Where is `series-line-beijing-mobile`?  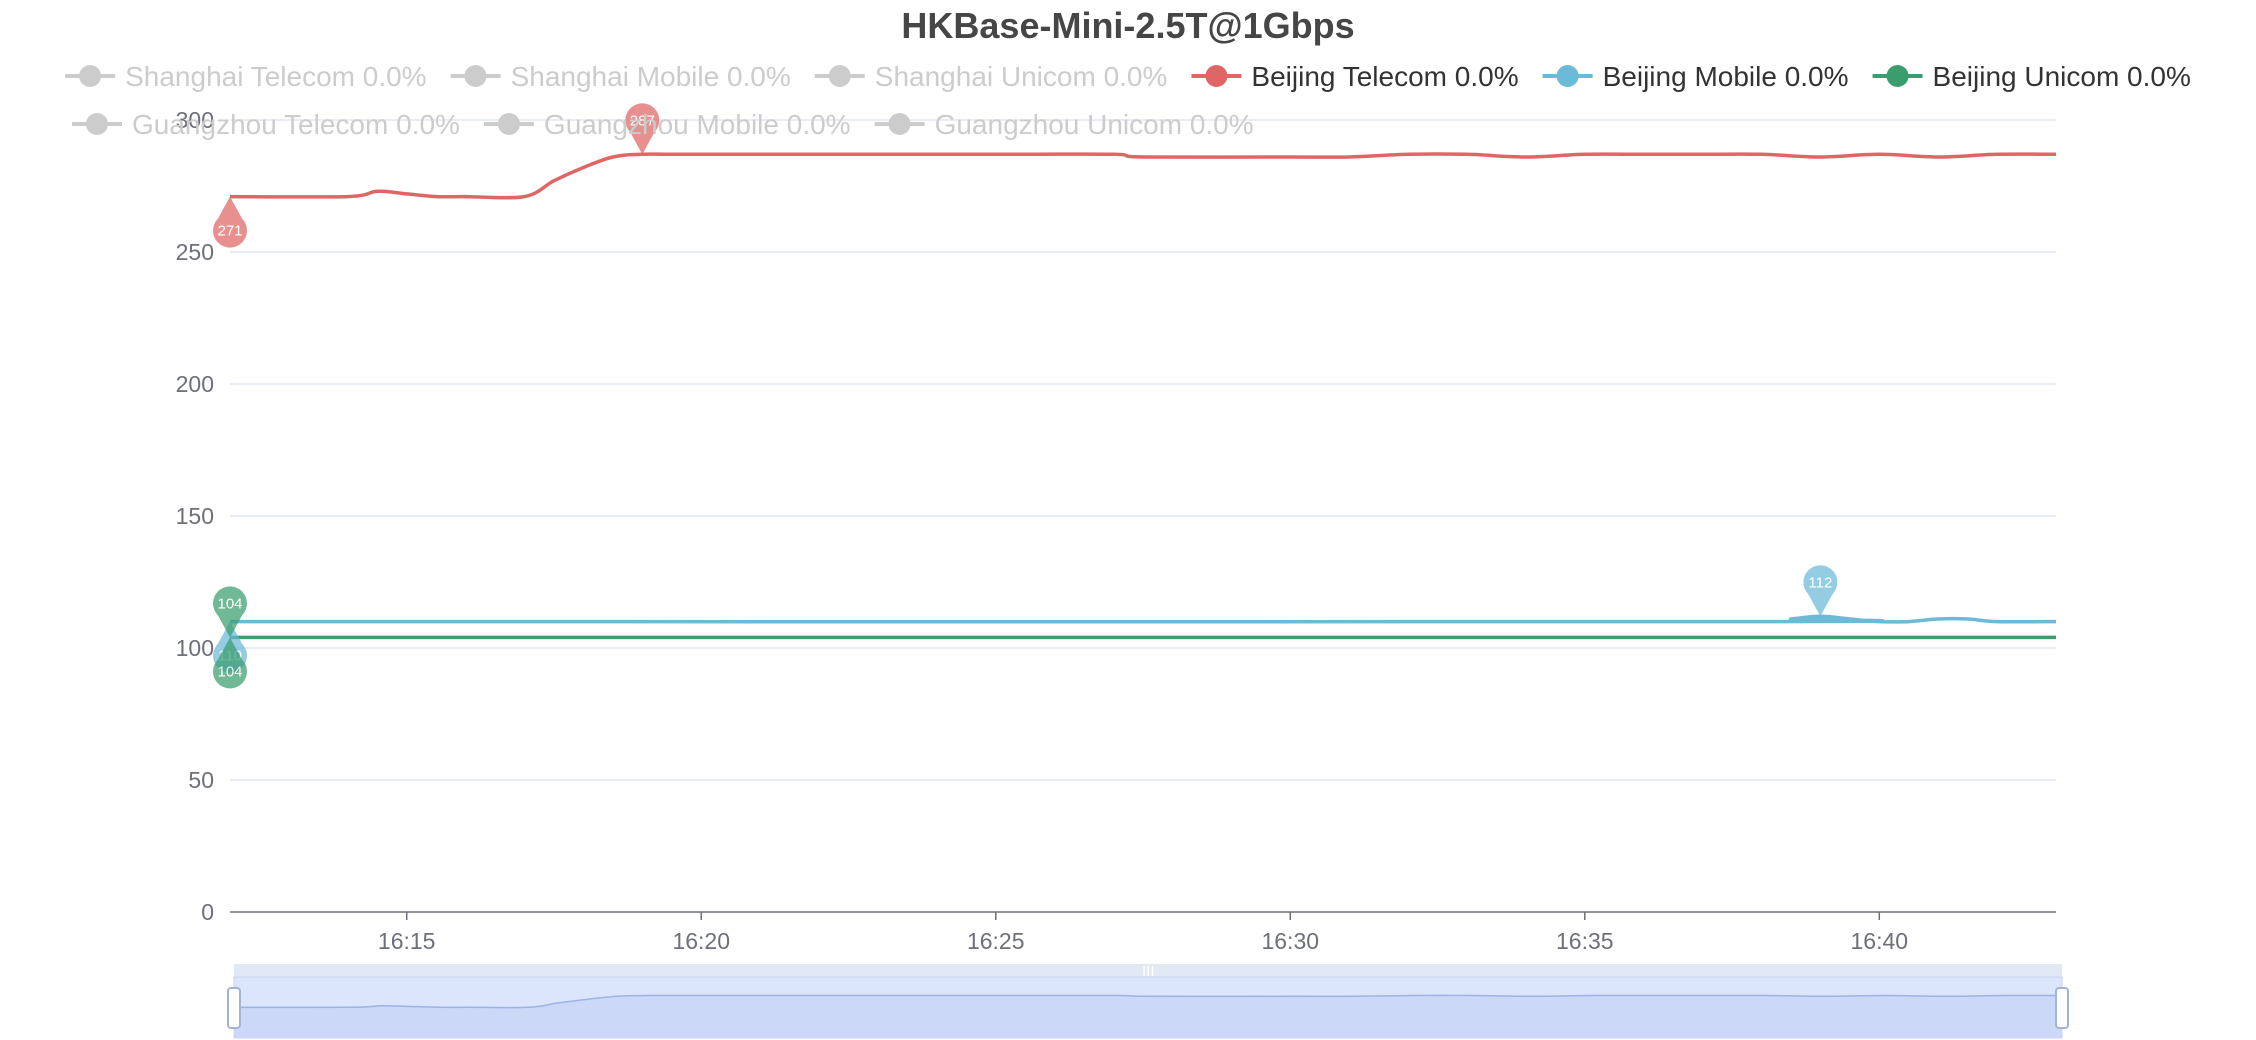 series-line-beijing-mobile is located at coordinates (1143, 619).